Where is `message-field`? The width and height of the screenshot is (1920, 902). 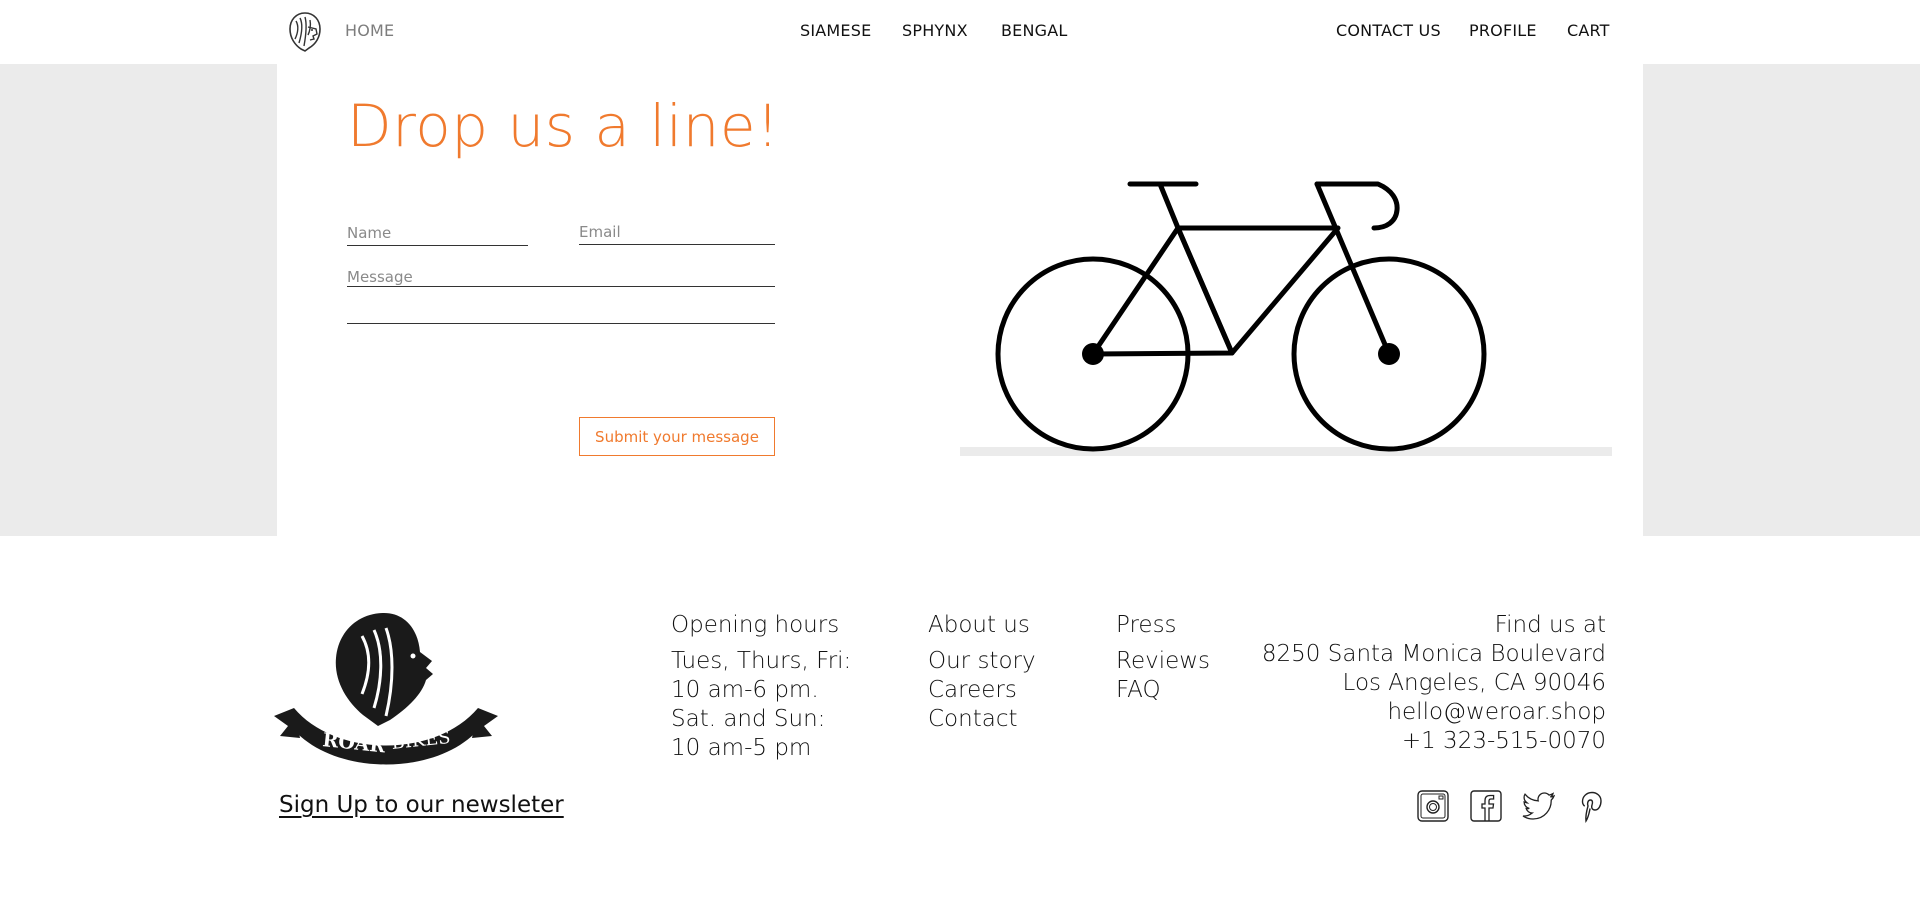 message-field is located at coordinates (561, 295).